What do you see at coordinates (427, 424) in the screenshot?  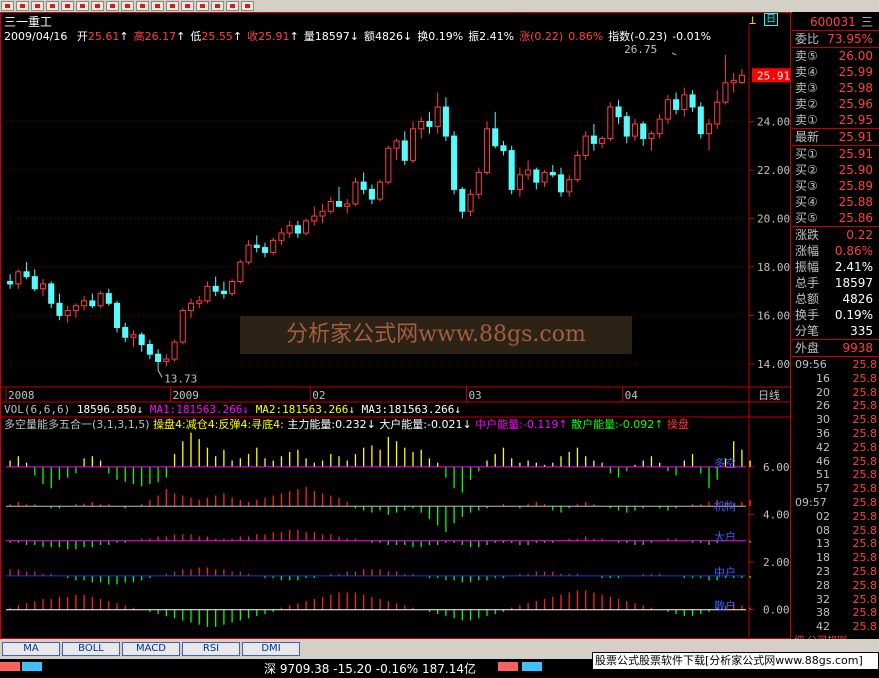 I see `legend-span: 大户能量:-0.021↓` at bounding box center [427, 424].